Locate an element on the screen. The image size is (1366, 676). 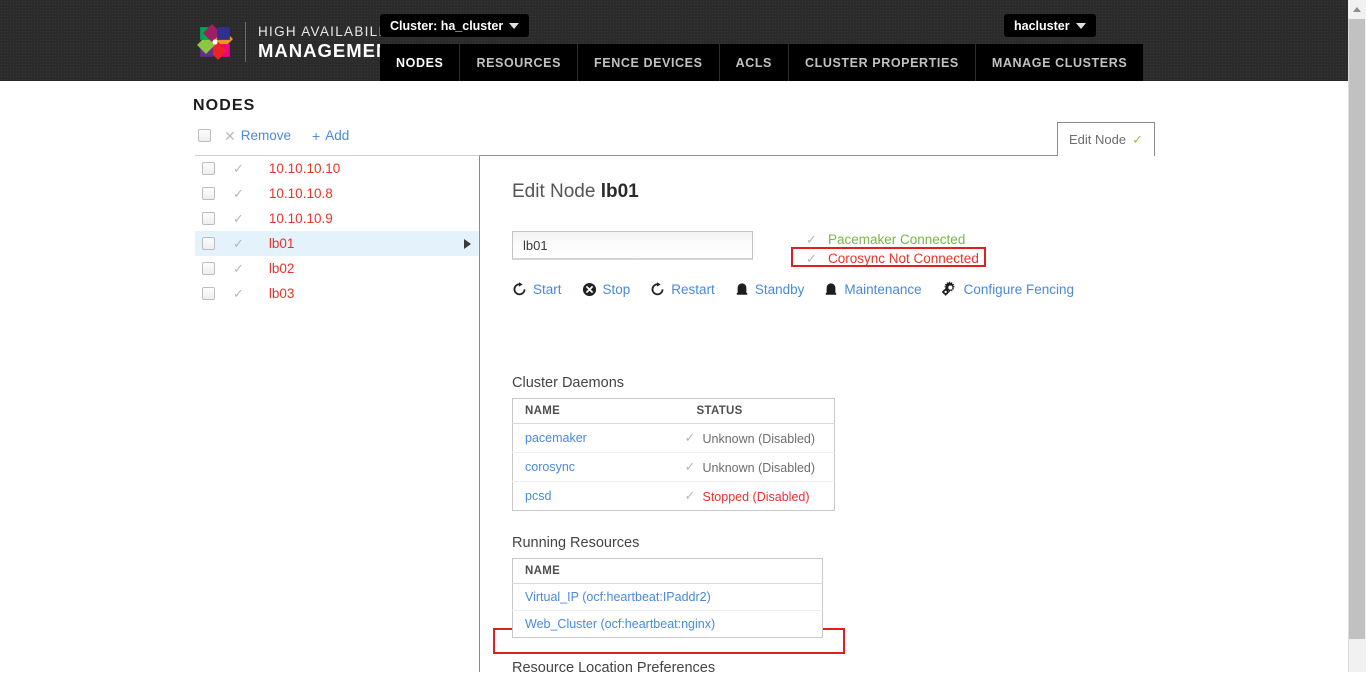
select-all-checkbox is located at coordinates (204, 135).